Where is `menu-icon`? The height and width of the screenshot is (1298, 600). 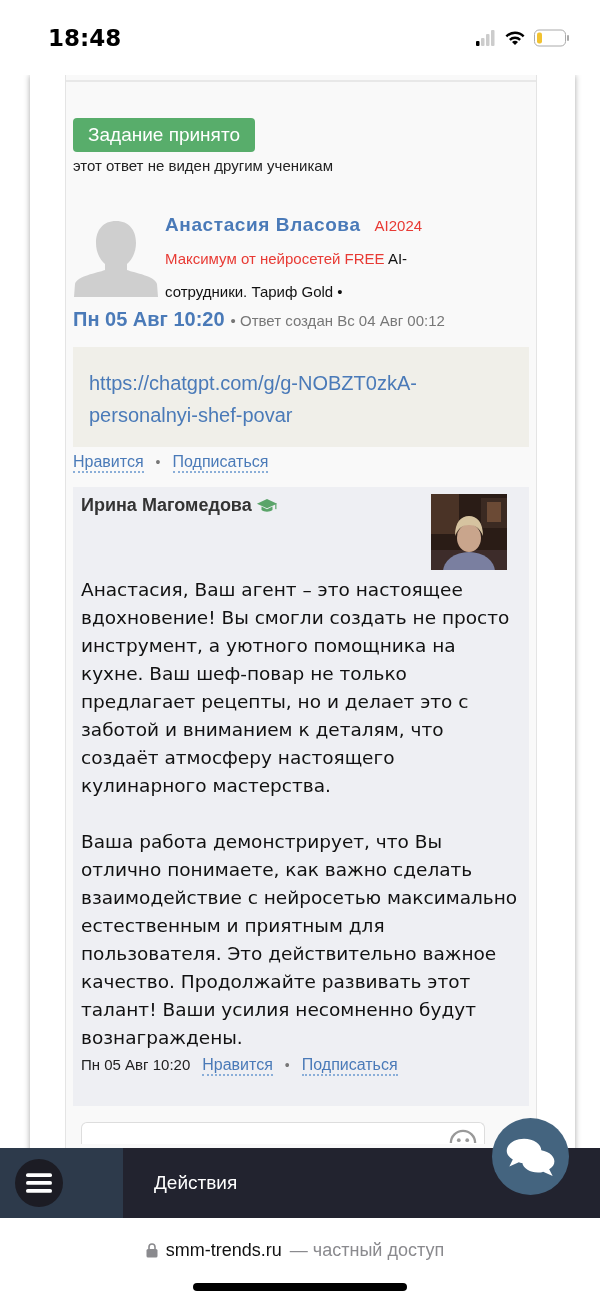
menu-icon is located at coordinates (39, 1183).